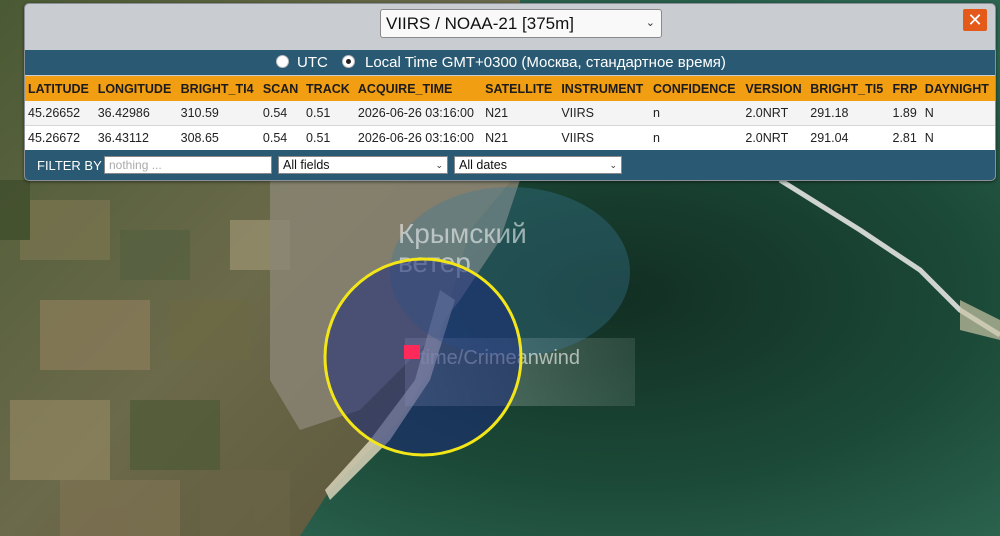 Image resolution: width=1000 pixels, height=536 pixels. What do you see at coordinates (905, 138) in the screenshot?
I see `table-cell: 2.81` at bounding box center [905, 138].